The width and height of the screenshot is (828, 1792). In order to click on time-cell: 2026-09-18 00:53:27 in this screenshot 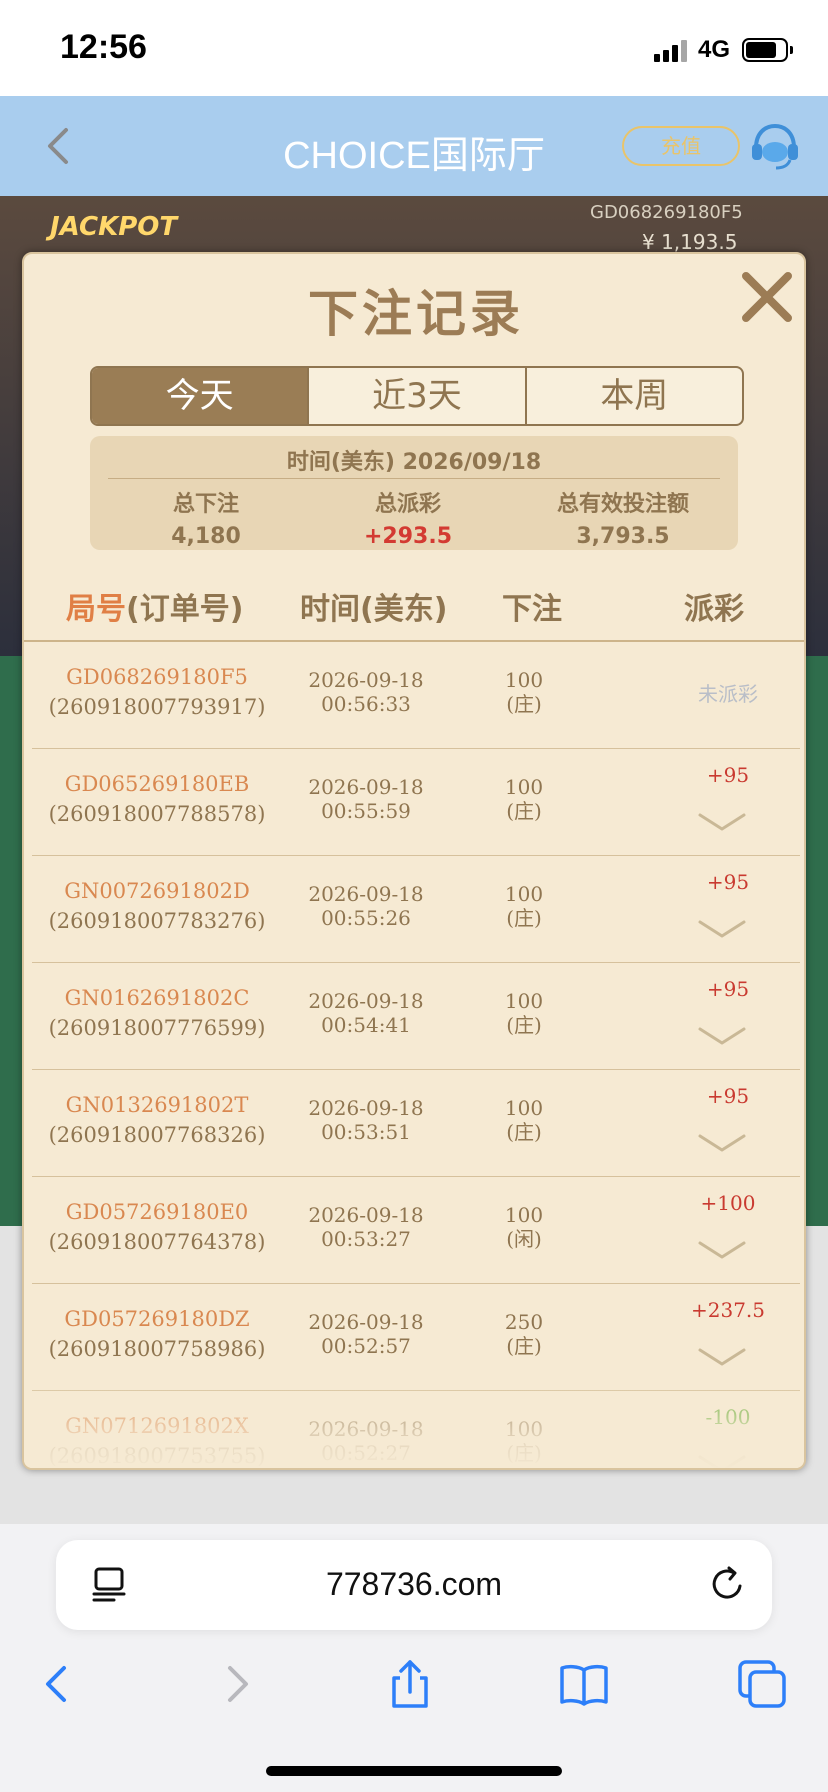, I will do `click(366, 1227)`.